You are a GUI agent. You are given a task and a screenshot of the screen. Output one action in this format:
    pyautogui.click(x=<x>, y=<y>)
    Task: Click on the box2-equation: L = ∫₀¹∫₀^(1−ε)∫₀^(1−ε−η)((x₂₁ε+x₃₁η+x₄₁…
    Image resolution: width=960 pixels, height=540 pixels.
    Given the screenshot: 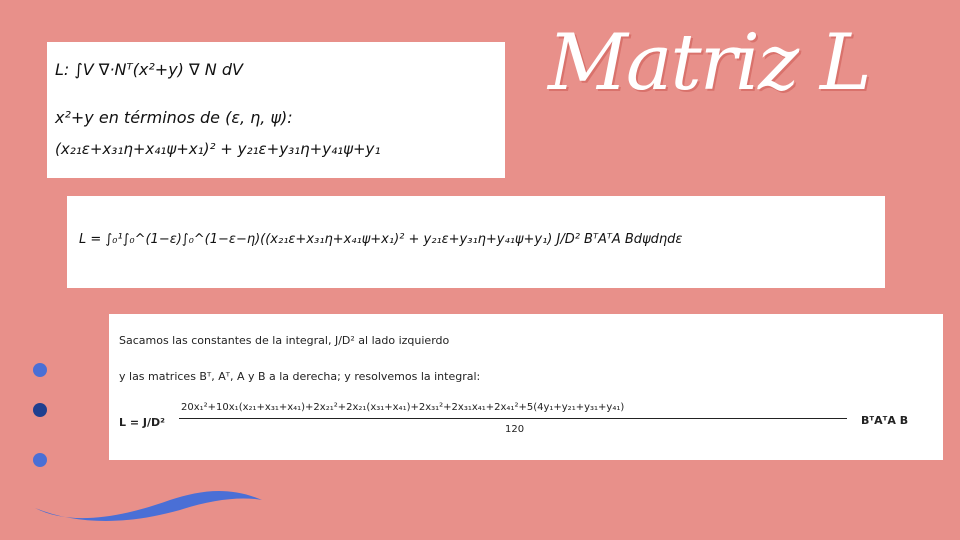 What is the action you would take?
    pyautogui.click(x=381, y=239)
    